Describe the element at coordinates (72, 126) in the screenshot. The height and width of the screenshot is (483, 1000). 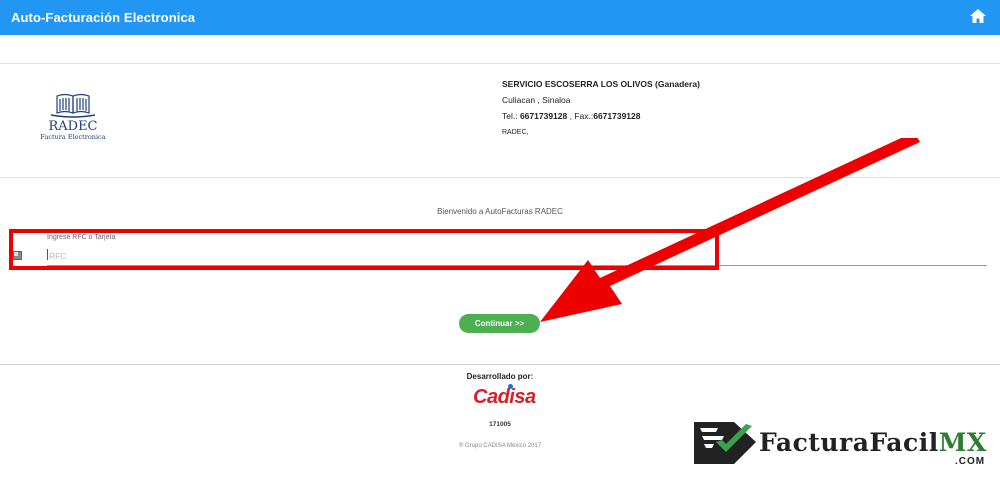
I see `svg-text: RADEC` at that location.